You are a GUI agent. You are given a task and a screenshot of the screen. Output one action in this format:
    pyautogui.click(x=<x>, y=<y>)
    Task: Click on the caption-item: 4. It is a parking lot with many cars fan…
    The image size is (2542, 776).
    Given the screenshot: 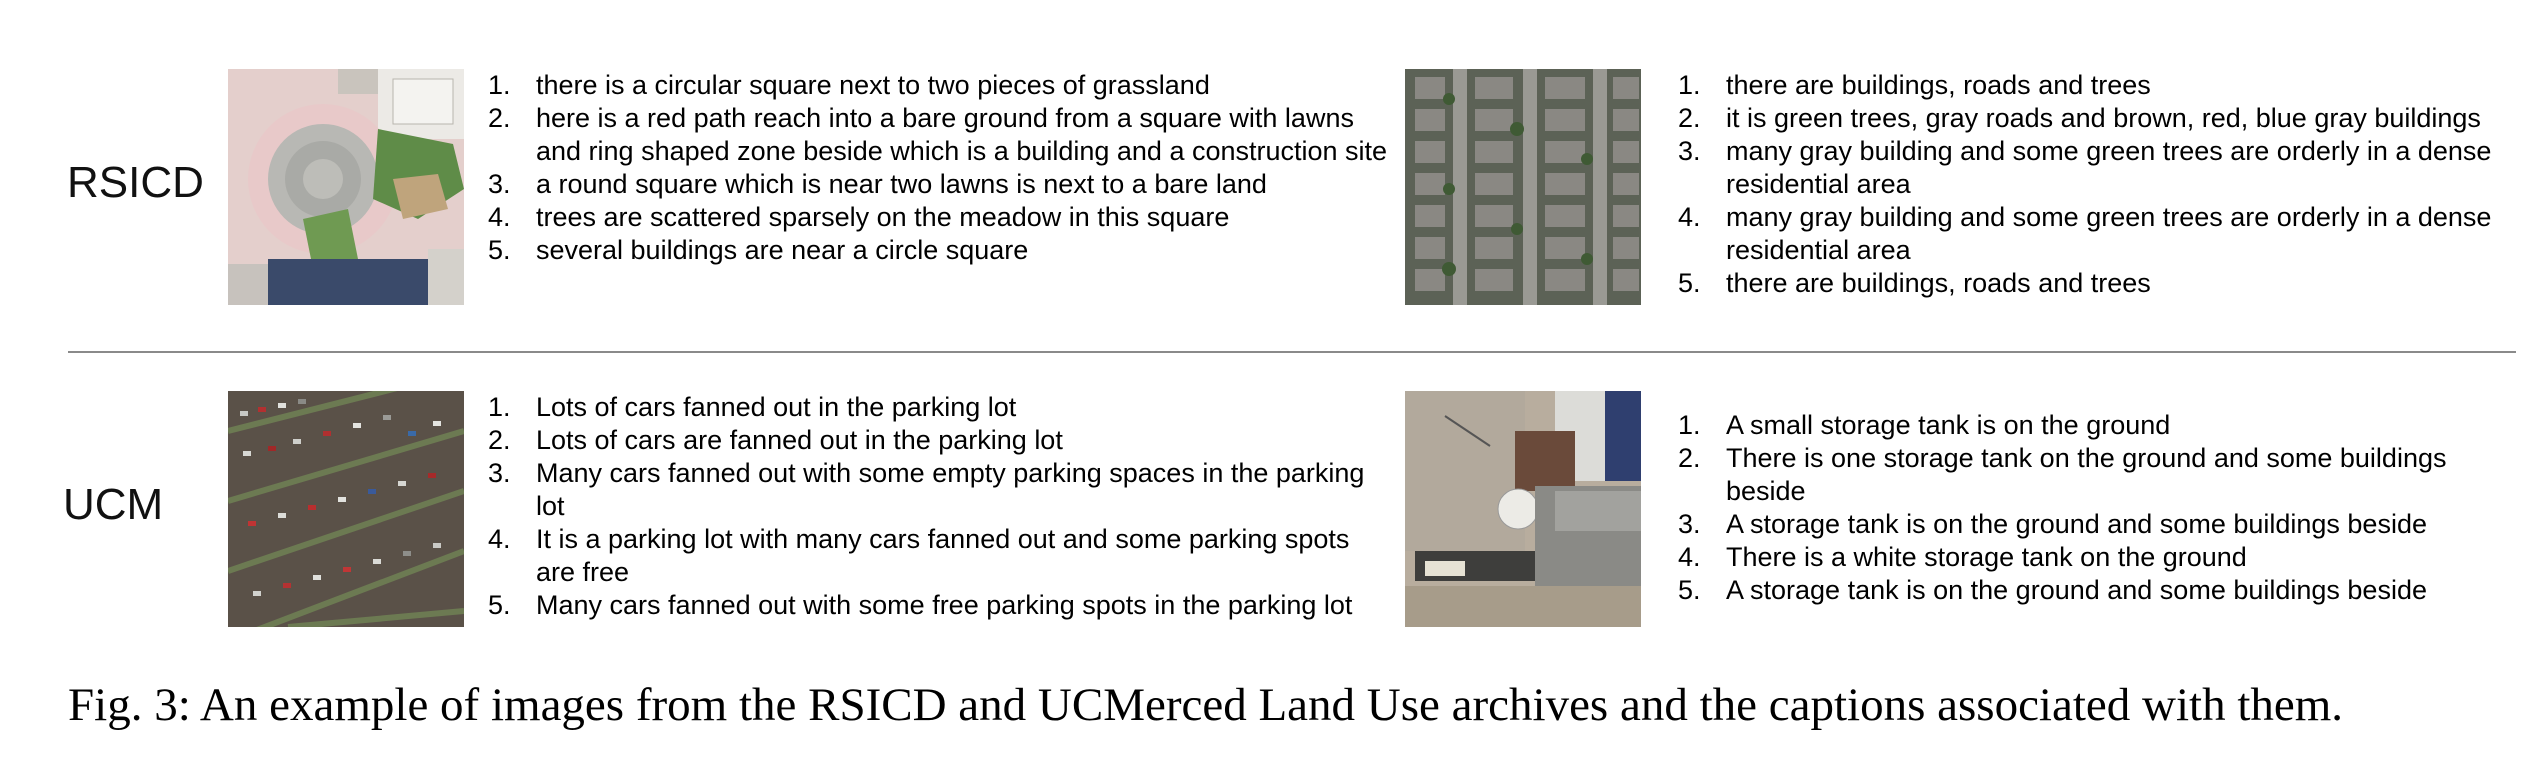 What is the action you would take?
    pyautogui.click(x=938, y=556)
    